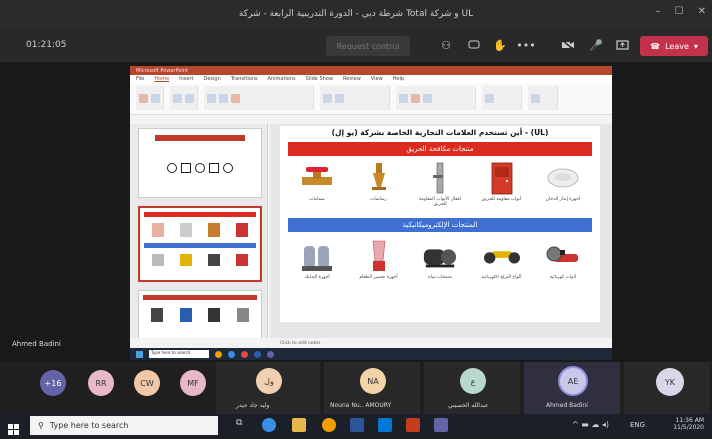 This screenshot has width=712, height=439. What do you see at coordinates (243, 425) in the screenshot?
I see `task-view-icon: ⧉` at bounding box center [243, 425].